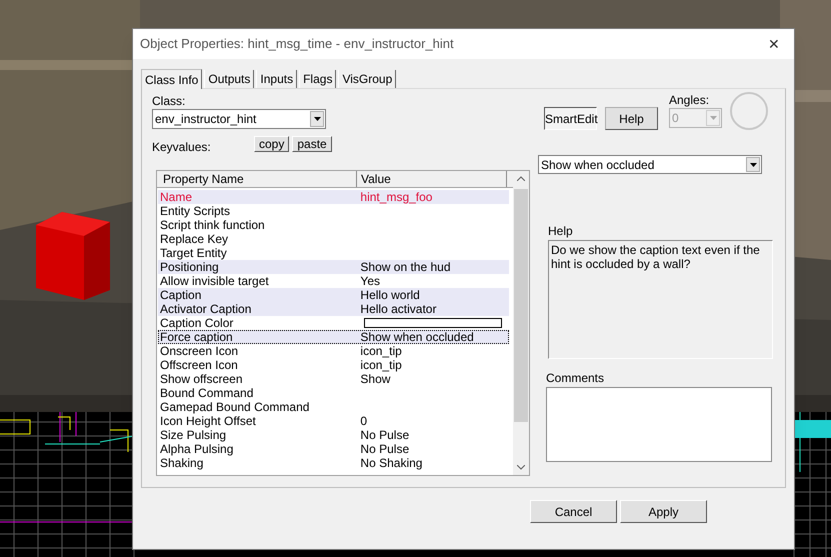 The image size is (831, 557). What do you see at coordinates (396, 197) in the screenshot?
I see `property-value: hint_msg_foo` at bounding box center [396, 197].